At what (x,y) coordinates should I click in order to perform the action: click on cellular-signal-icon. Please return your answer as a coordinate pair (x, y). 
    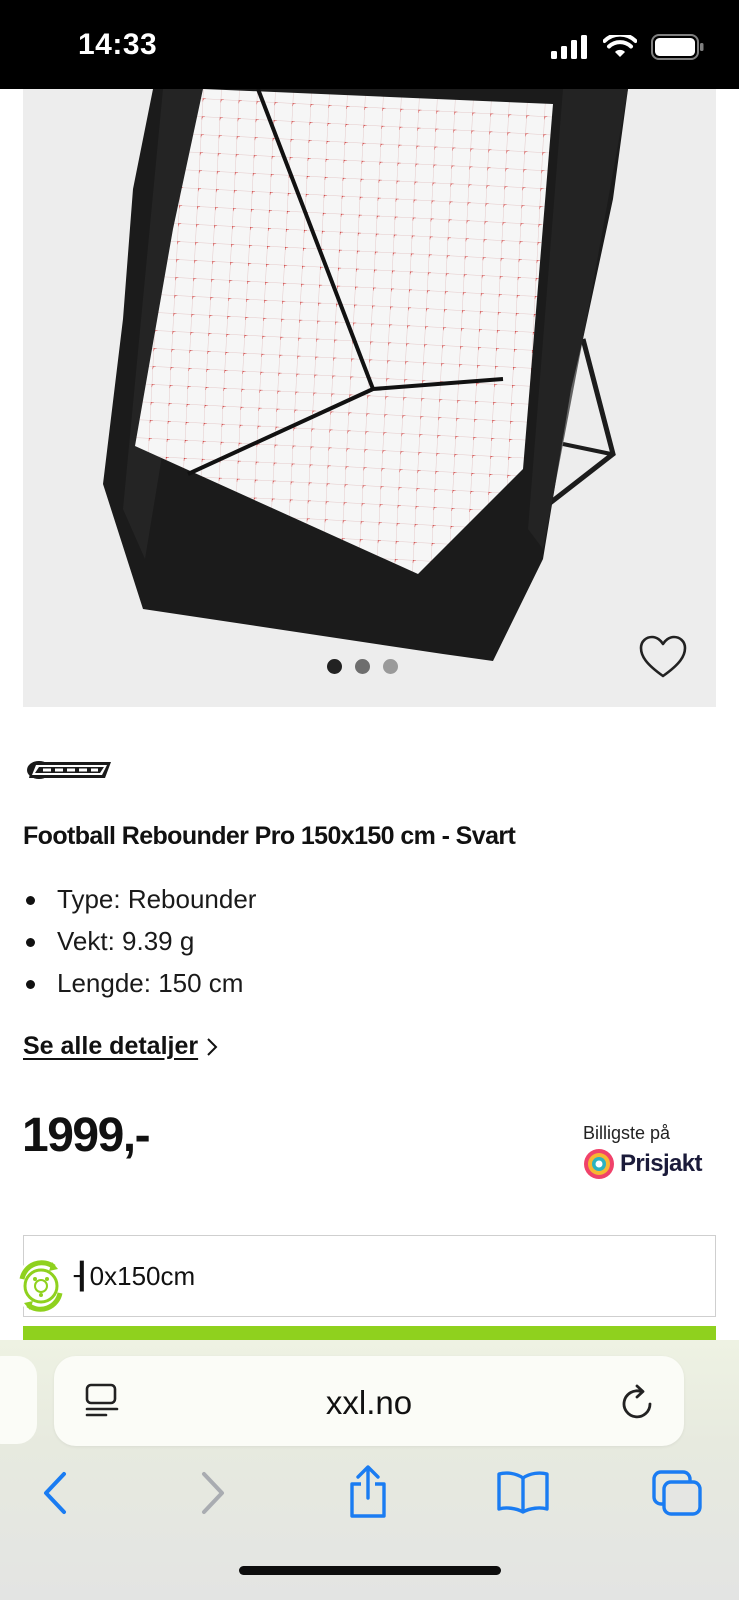
    Looking at the image, I should click on (569, 47).